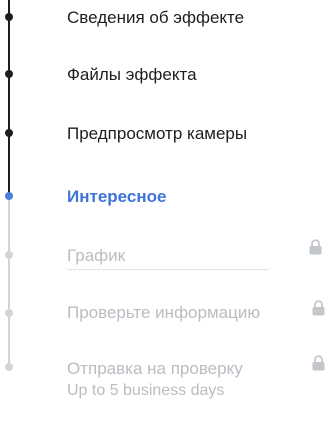  Describe the element at coordinates (166, 256) in the screenshot. I see `step-schedule: График` at that location.